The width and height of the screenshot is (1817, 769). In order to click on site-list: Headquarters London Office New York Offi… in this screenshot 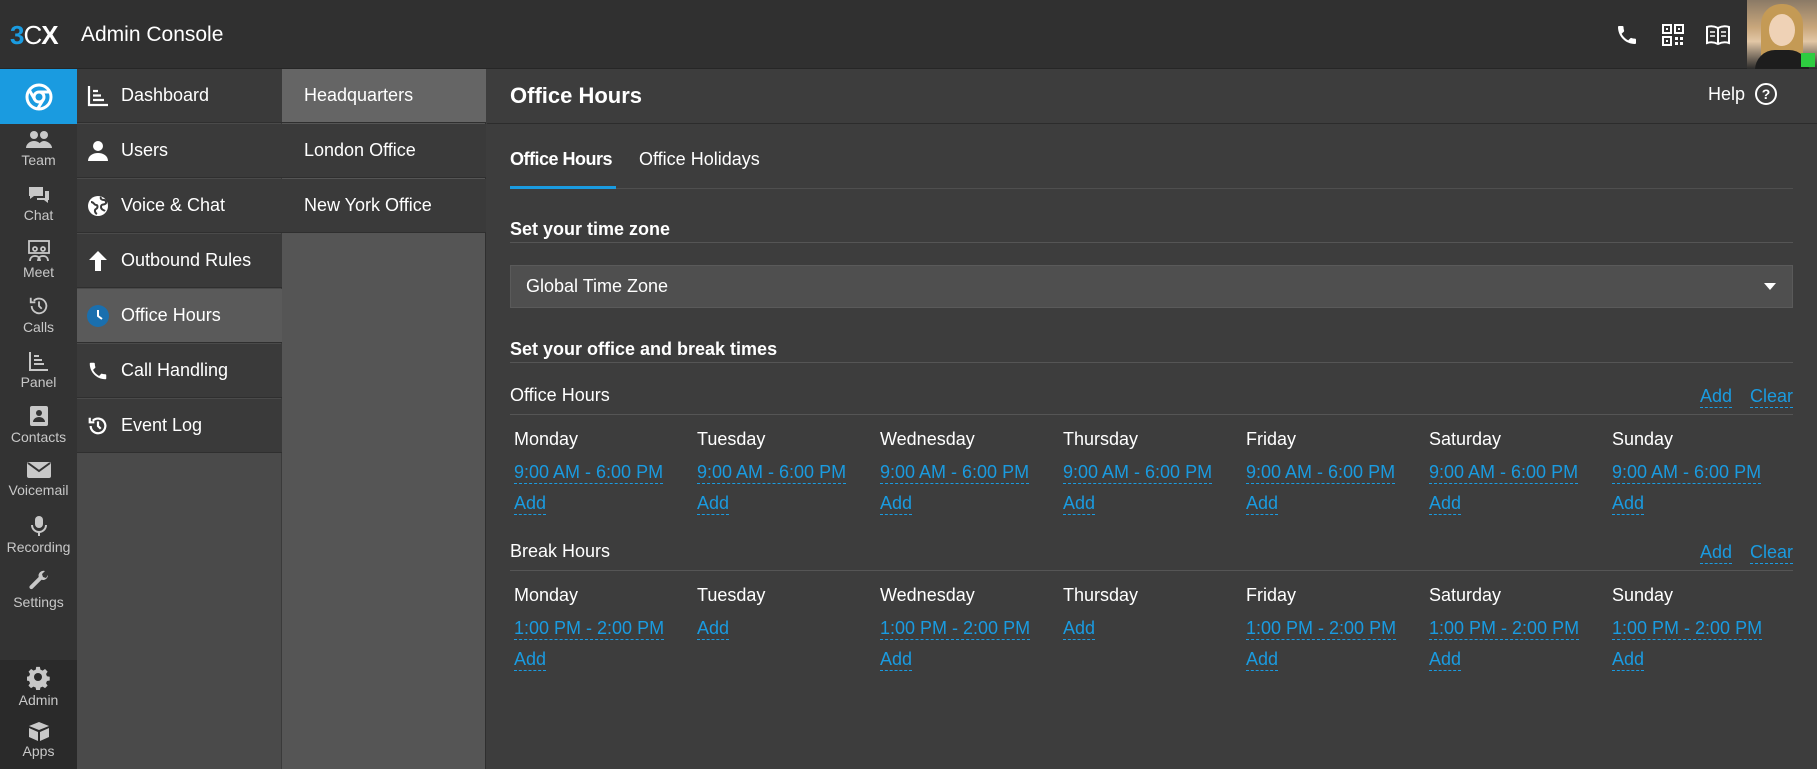, I will do `click(384, 419)`.